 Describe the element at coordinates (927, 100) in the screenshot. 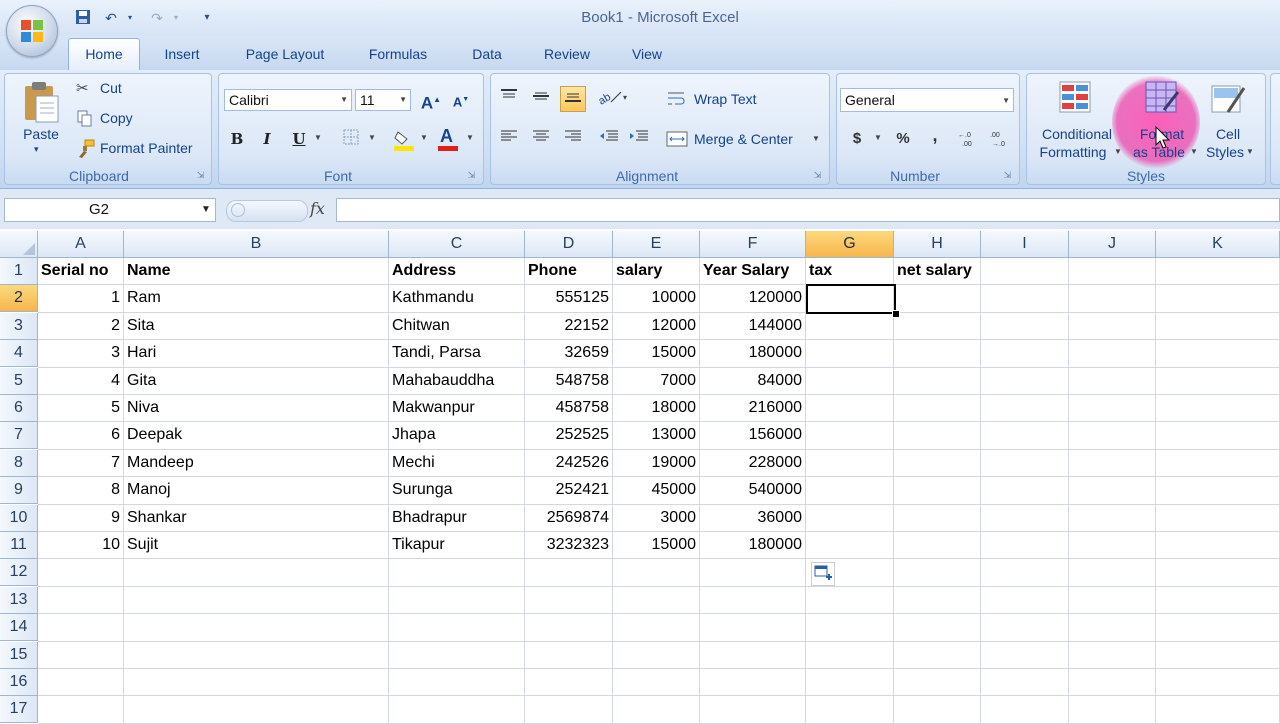

I see `number-format-select: General ▼` at that location.